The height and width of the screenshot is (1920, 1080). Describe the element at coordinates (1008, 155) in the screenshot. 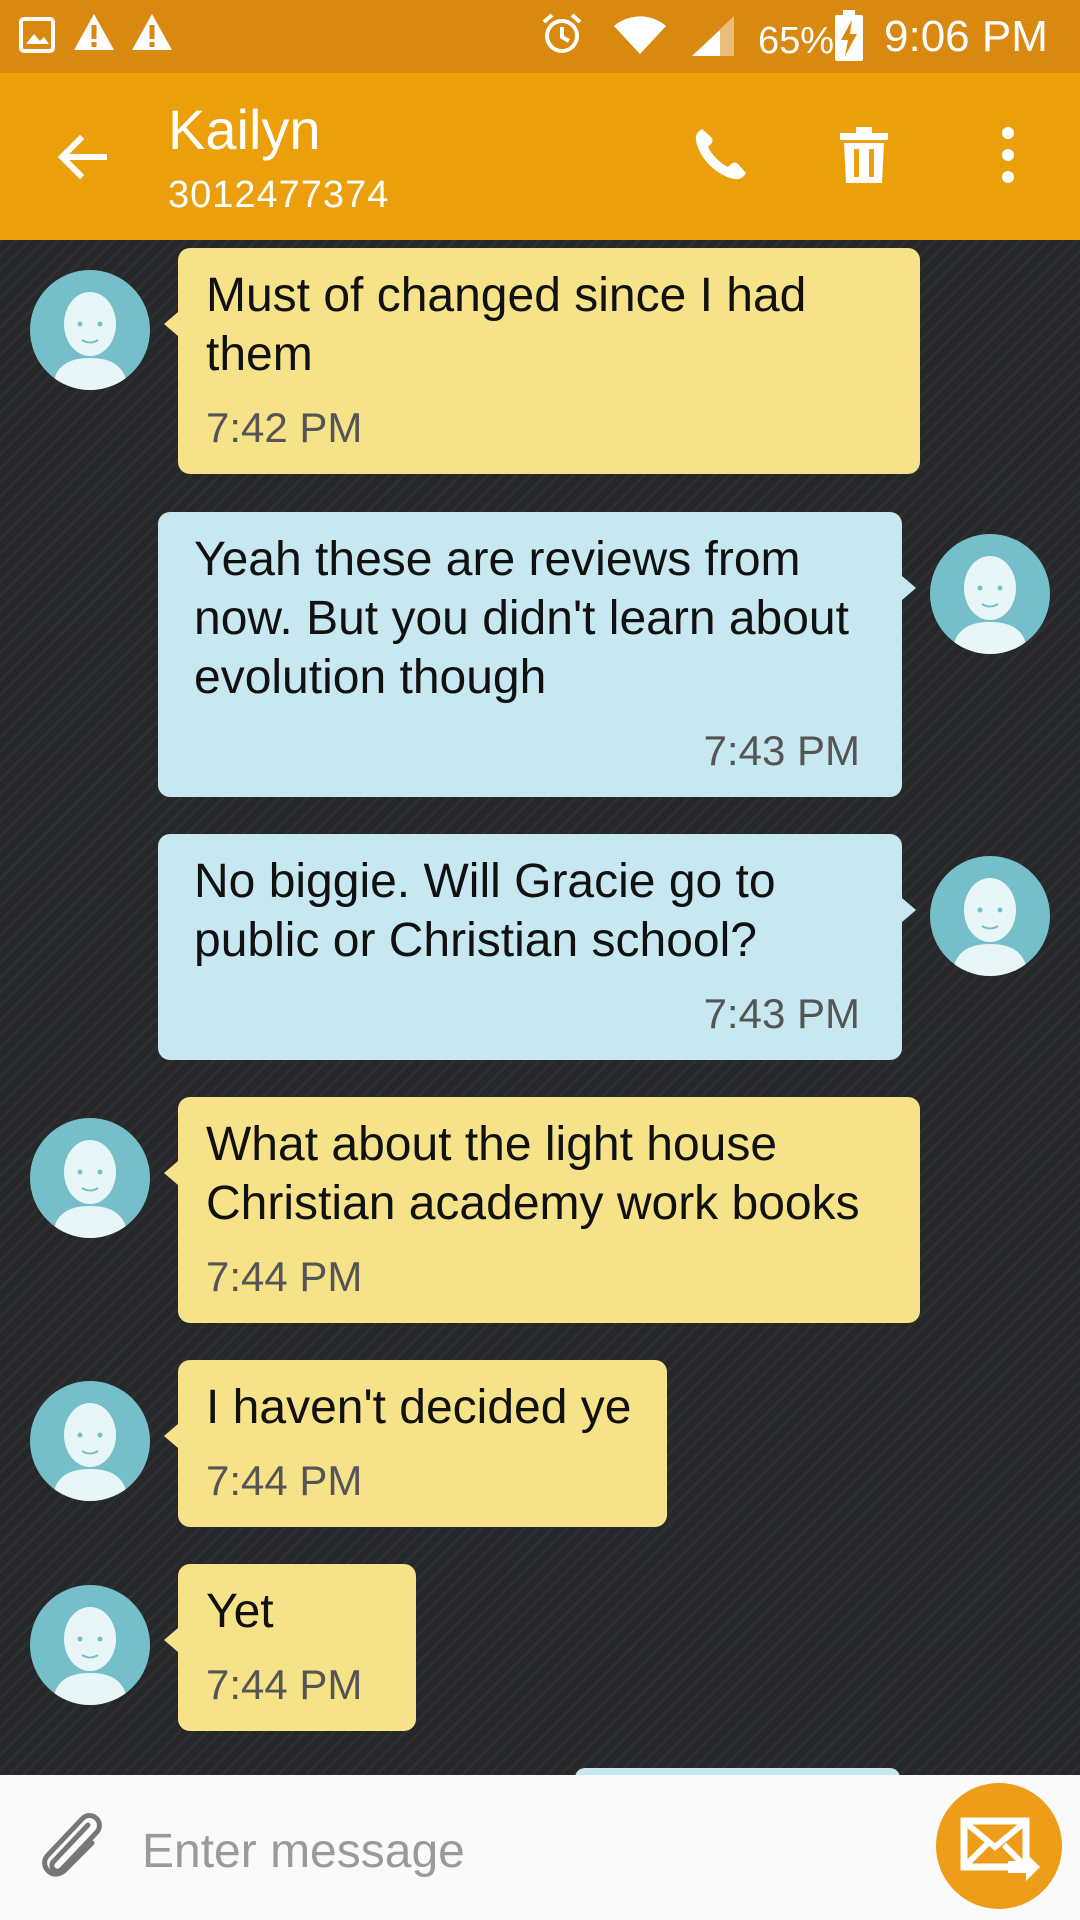

I see `more-vert-icon` at that location.